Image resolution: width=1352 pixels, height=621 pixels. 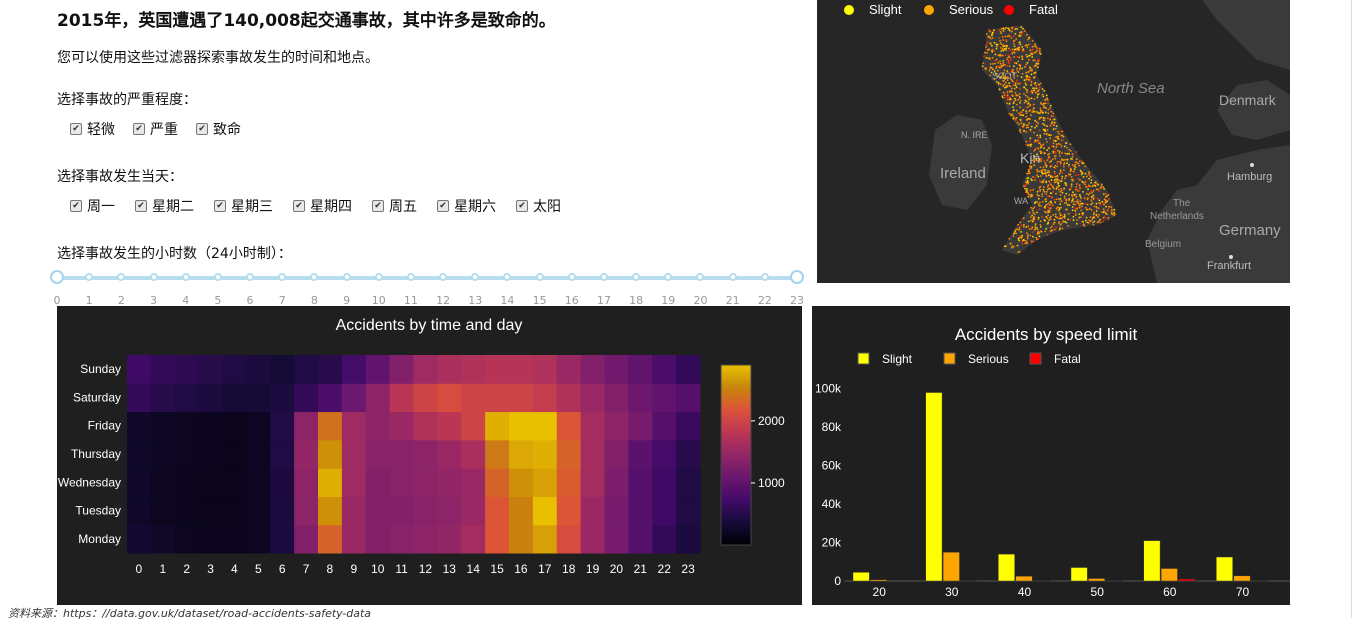 What do you see at coordinates (57, 277) in the screenshot?
I see `slider-start-handle` at bounding box center [57, 277].